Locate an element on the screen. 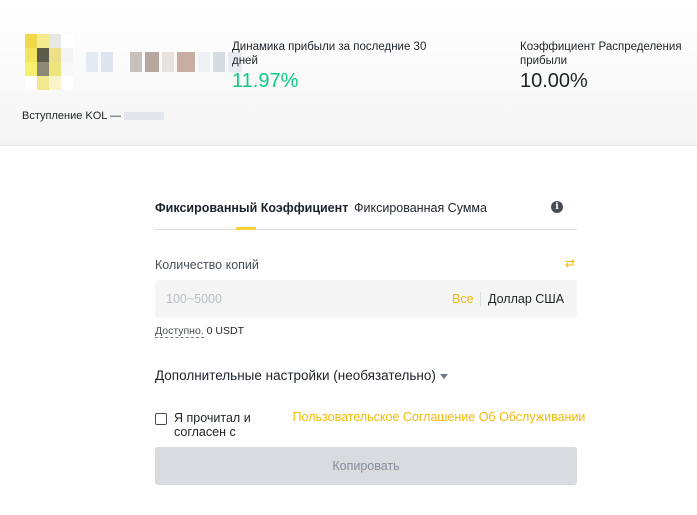 This screenshot has width=697, height=515. trader-name-blurred is located at coordinates (164, 63).